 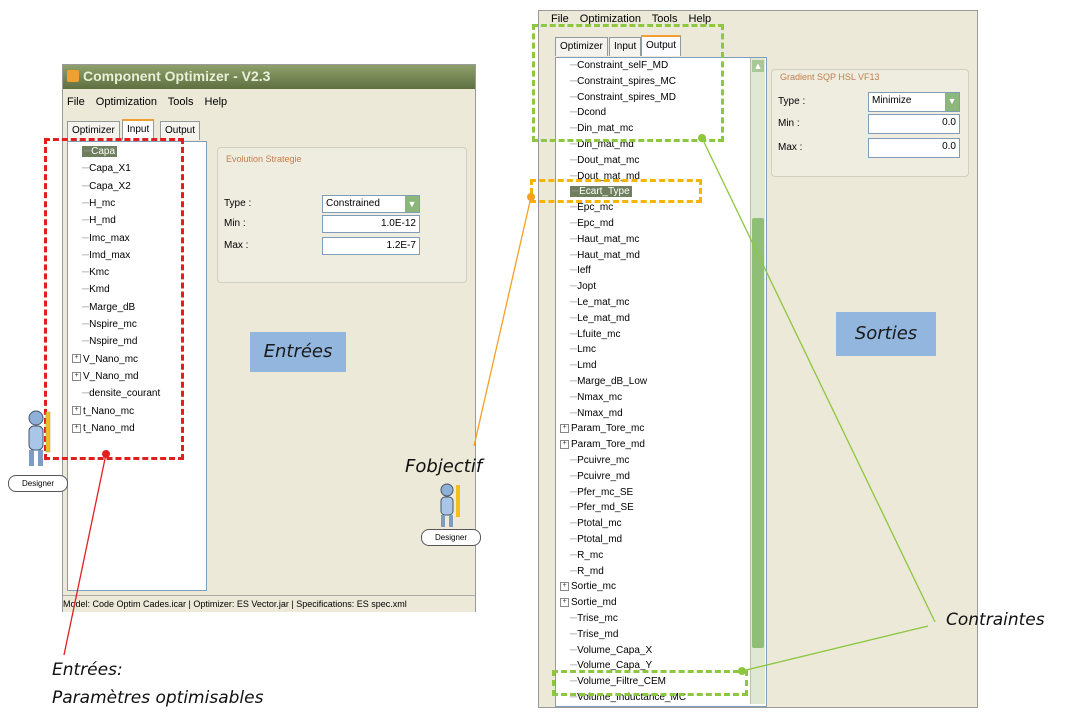 What do you see at coordinates (85, 554) in the screenshot?
I see `red-pointer-line` at bounding box center [85, 554].